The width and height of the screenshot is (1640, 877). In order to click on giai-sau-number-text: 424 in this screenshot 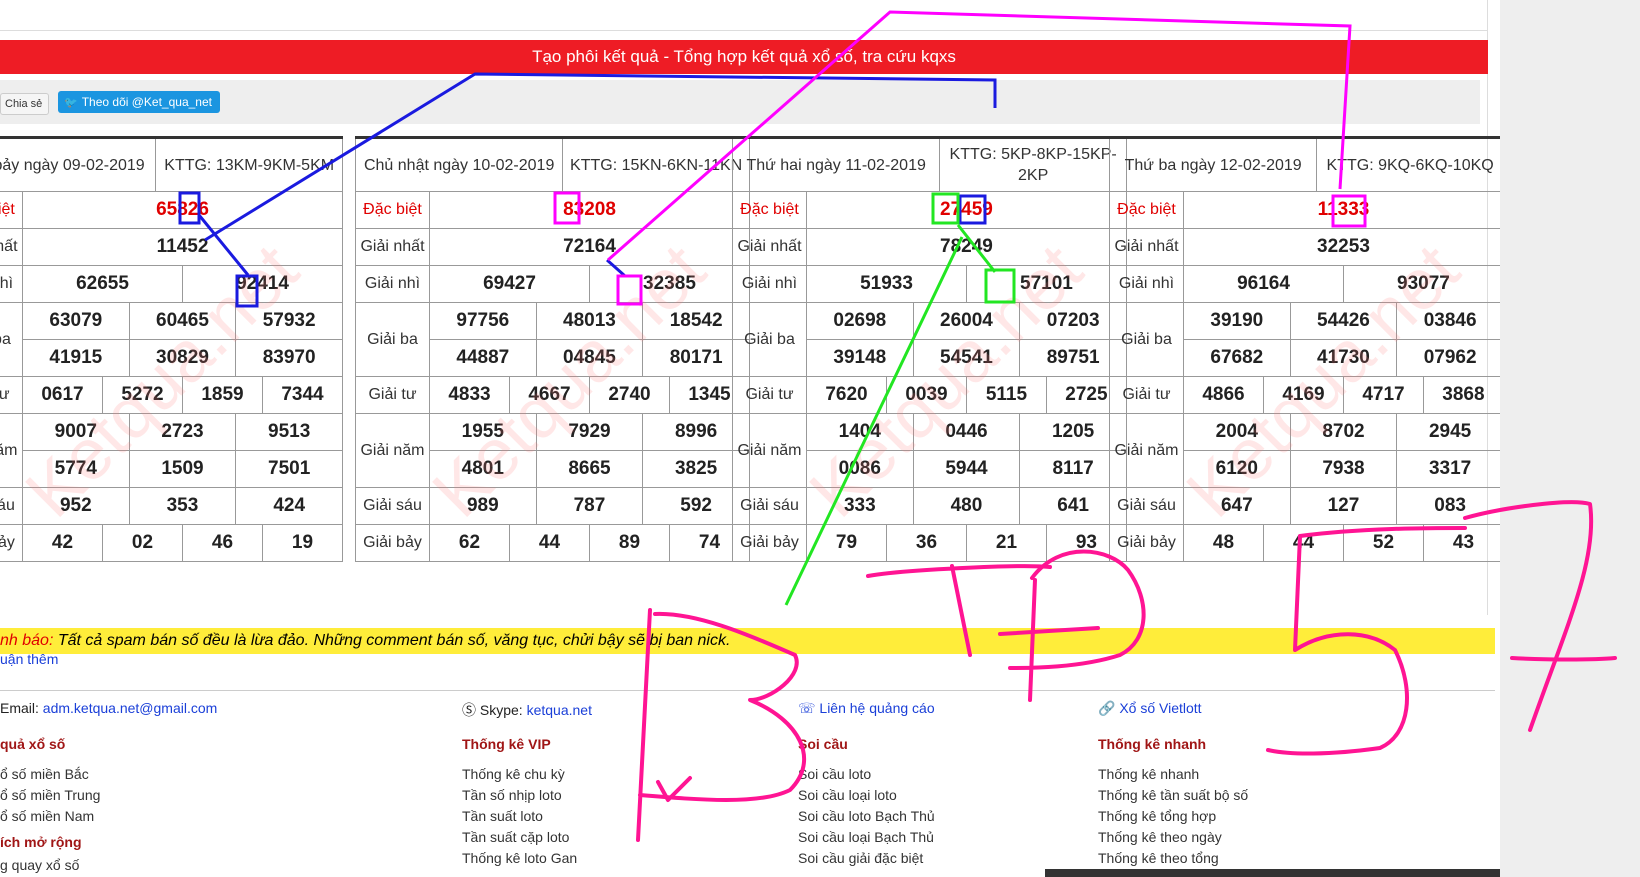, I will do `click(289, 505)`.